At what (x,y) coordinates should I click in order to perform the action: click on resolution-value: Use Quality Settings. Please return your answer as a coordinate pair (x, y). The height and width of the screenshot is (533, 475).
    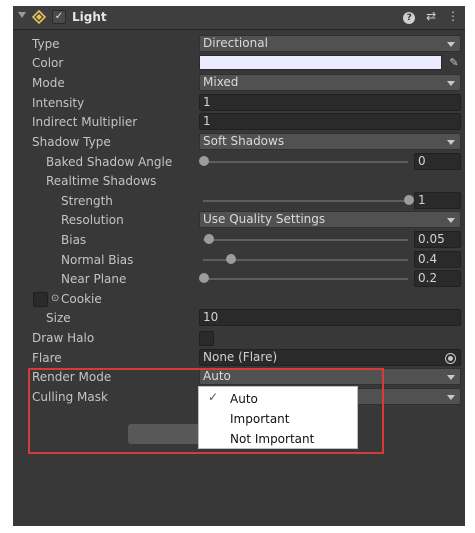
    Looking at the image, I should click on (264, 219).